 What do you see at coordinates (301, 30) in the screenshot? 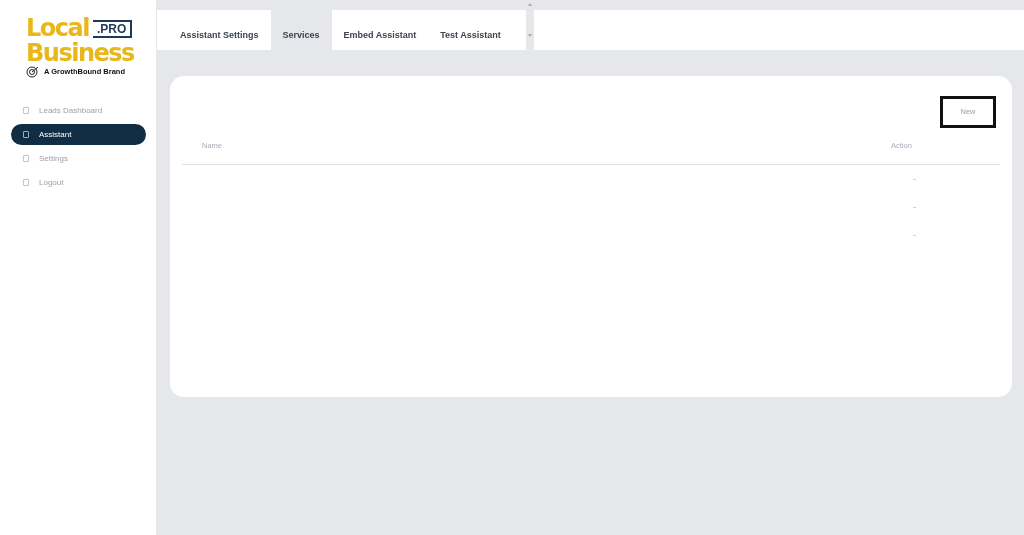
I see `tab: Services` at bounding box center [301, 30].